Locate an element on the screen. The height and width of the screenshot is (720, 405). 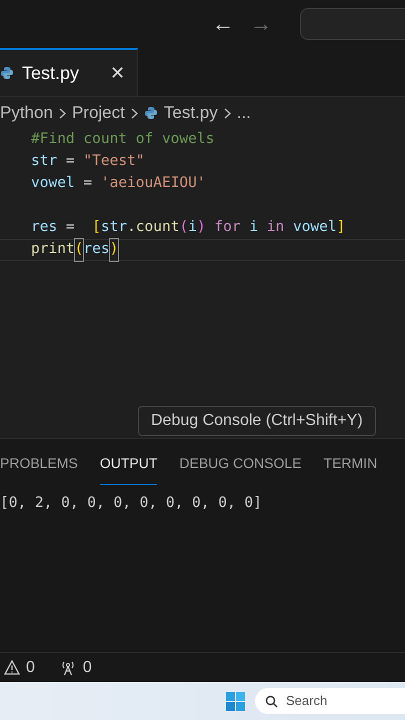
code-token: for is located at coordinates (227, 228).